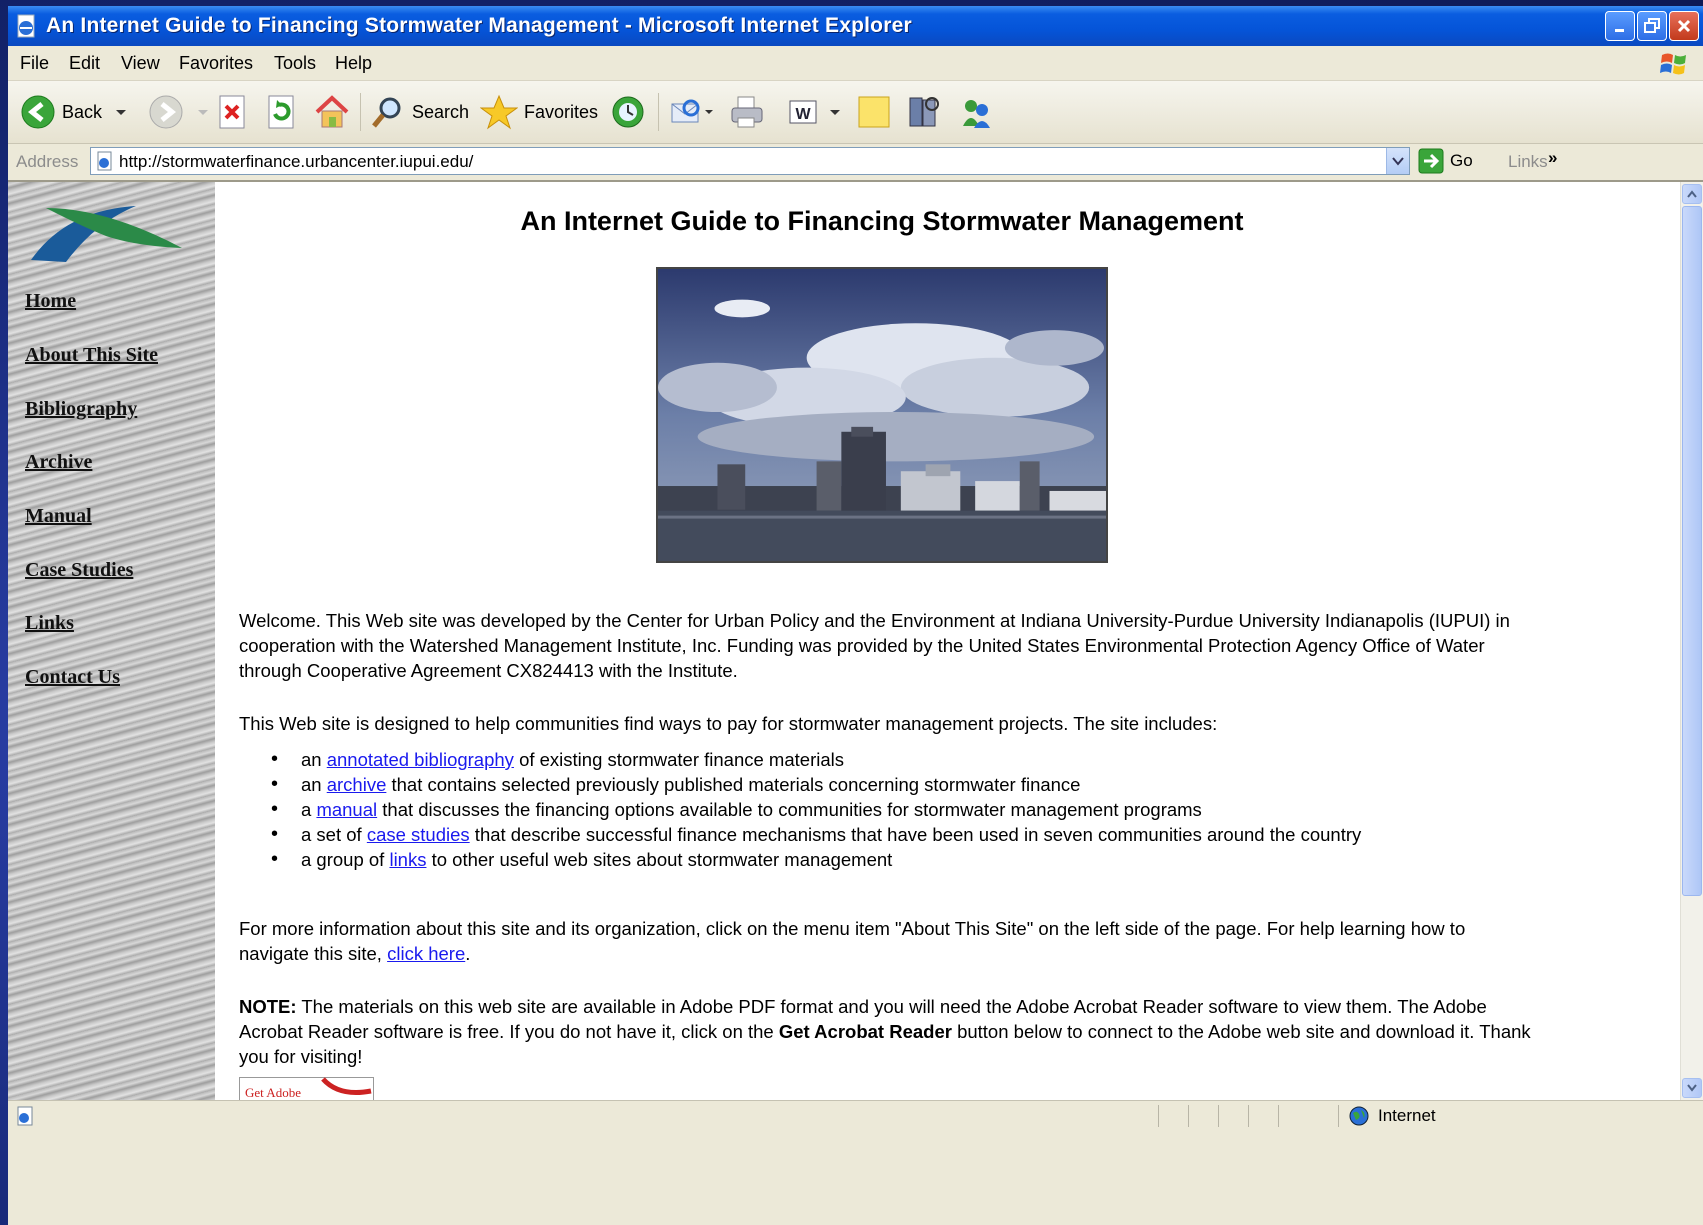 Image resolution: width=1703 pixels, height=1225 pixels. Describe the element at coordinates (273, 1092) in the screenshot. I see `acrobat-button-text: Get Adobe` at that location.